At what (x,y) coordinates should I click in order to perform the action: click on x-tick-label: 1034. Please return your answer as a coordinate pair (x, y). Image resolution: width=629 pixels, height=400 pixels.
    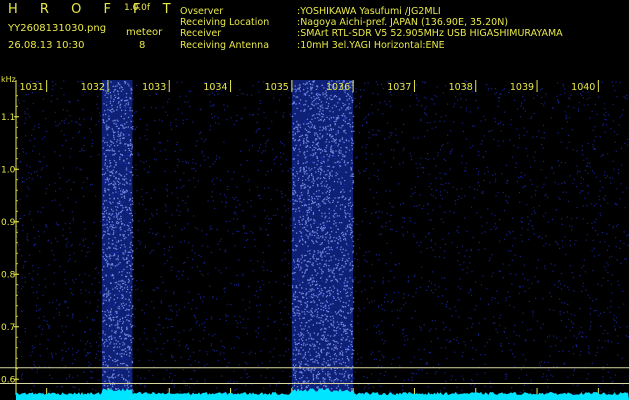
    Looking at the image, I should click on (215, 87).